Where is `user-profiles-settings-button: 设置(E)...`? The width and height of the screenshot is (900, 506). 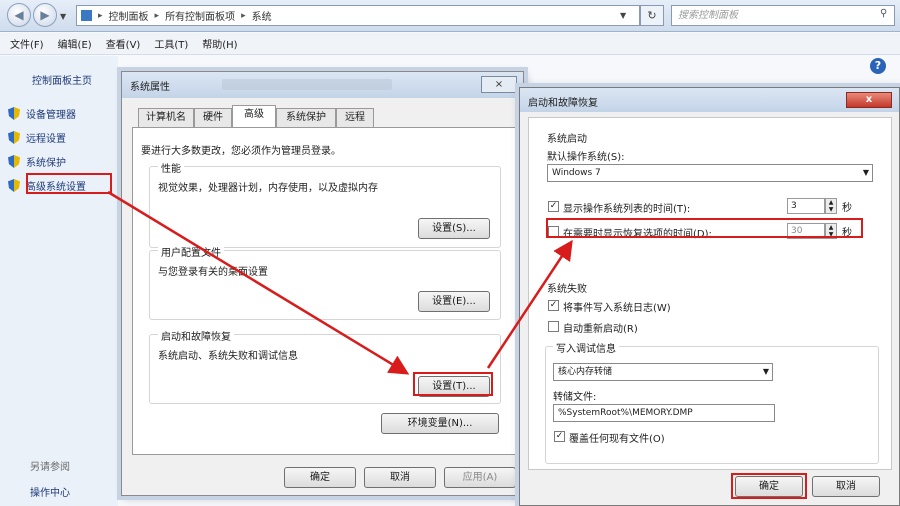
user-profiles-settings-button: 设置(E)... is located at coordinates (454, 301).